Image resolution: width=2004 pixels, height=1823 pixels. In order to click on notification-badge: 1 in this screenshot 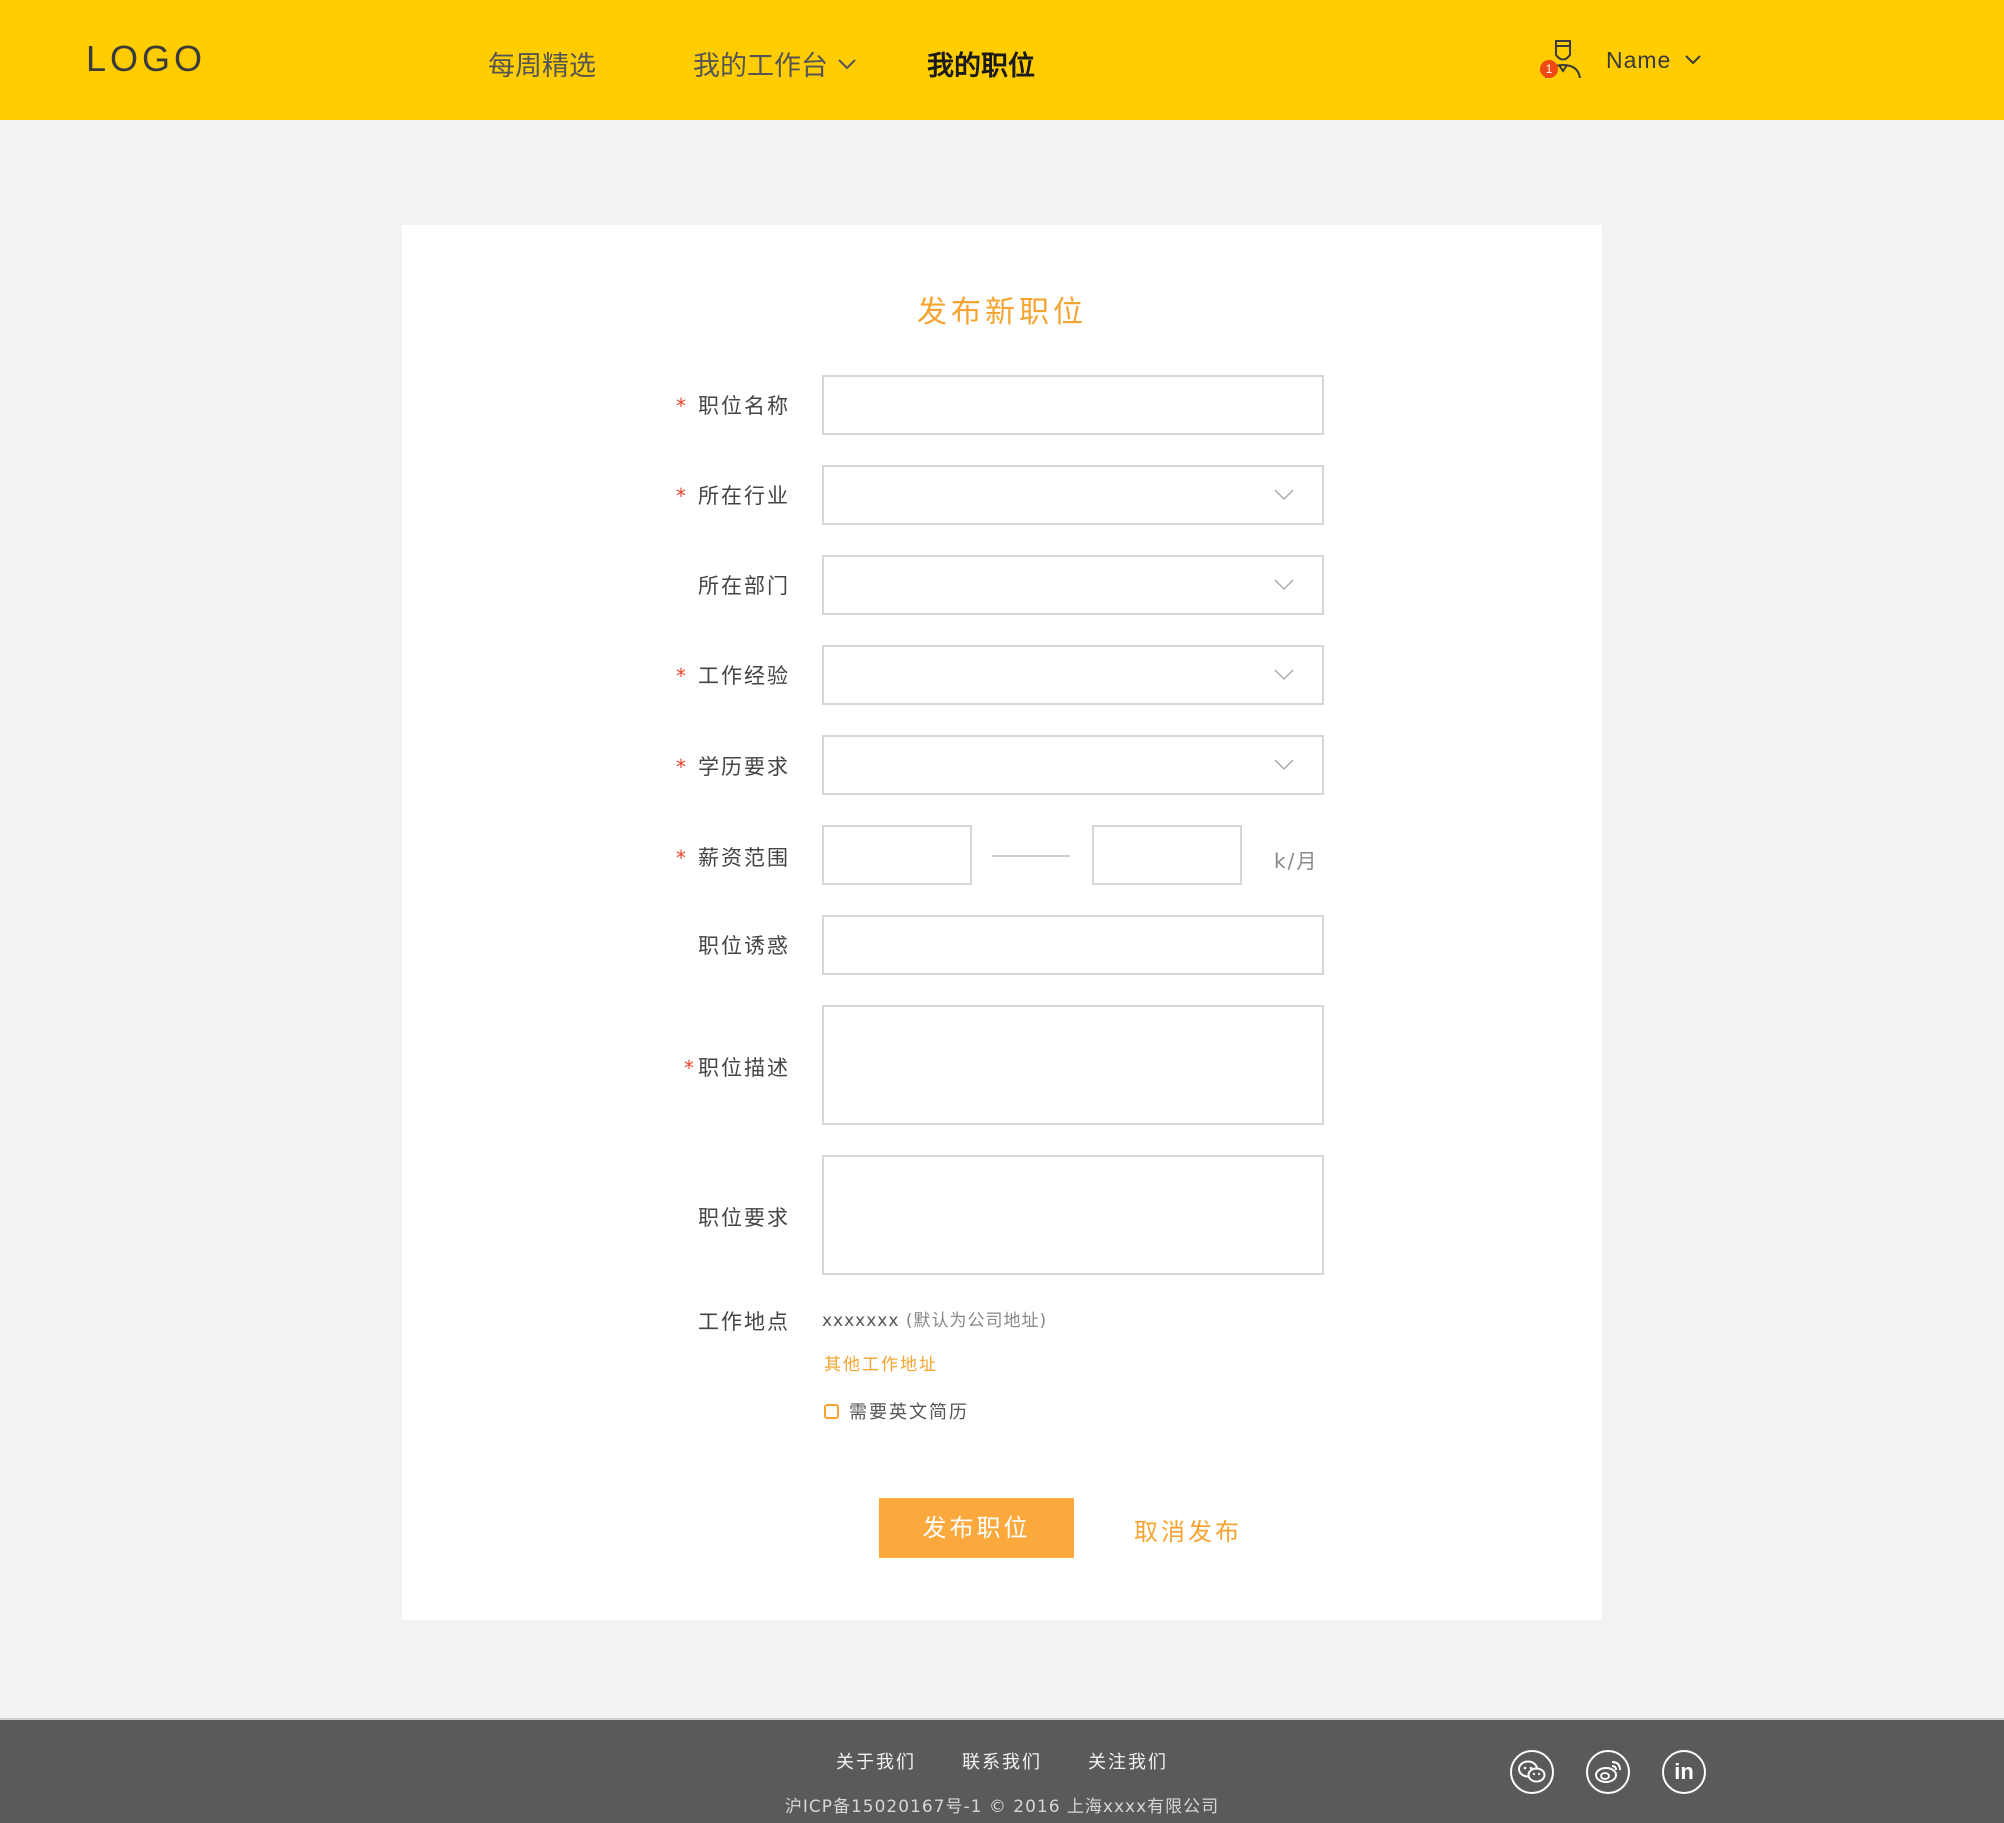, I will do `click(1549, 69)`.